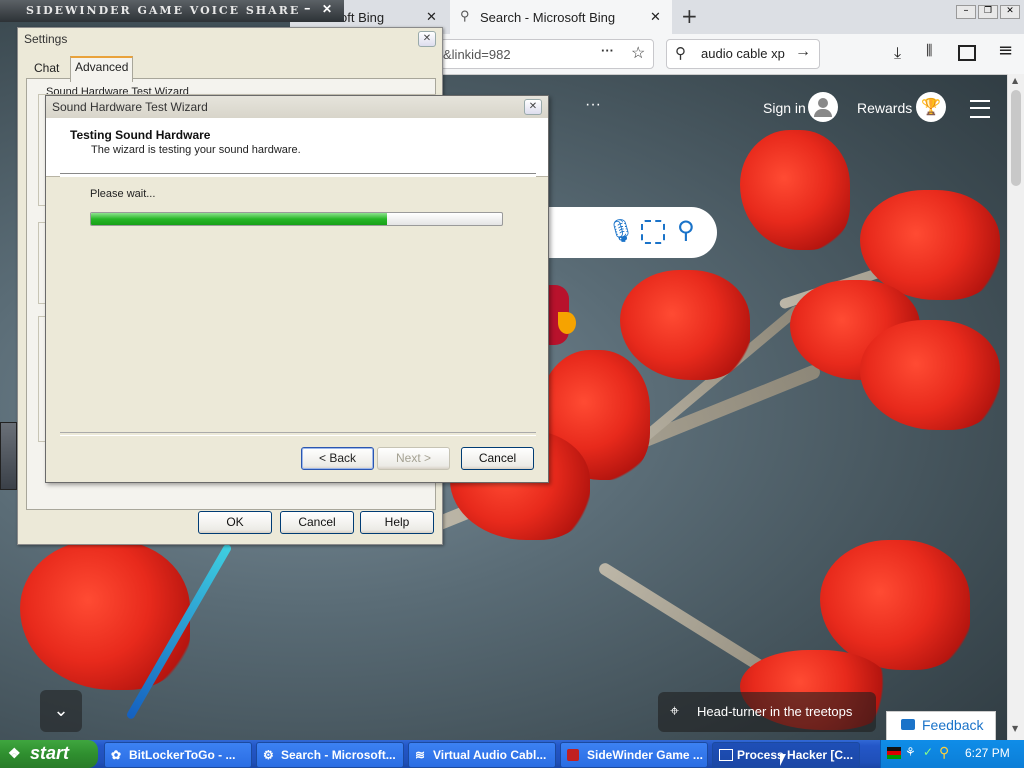 The height and width of the screenshot is (768, 1024). Describe the element at coordinates (988, 12) in the screenshot. I see `maximize-button: ❐` at that location.